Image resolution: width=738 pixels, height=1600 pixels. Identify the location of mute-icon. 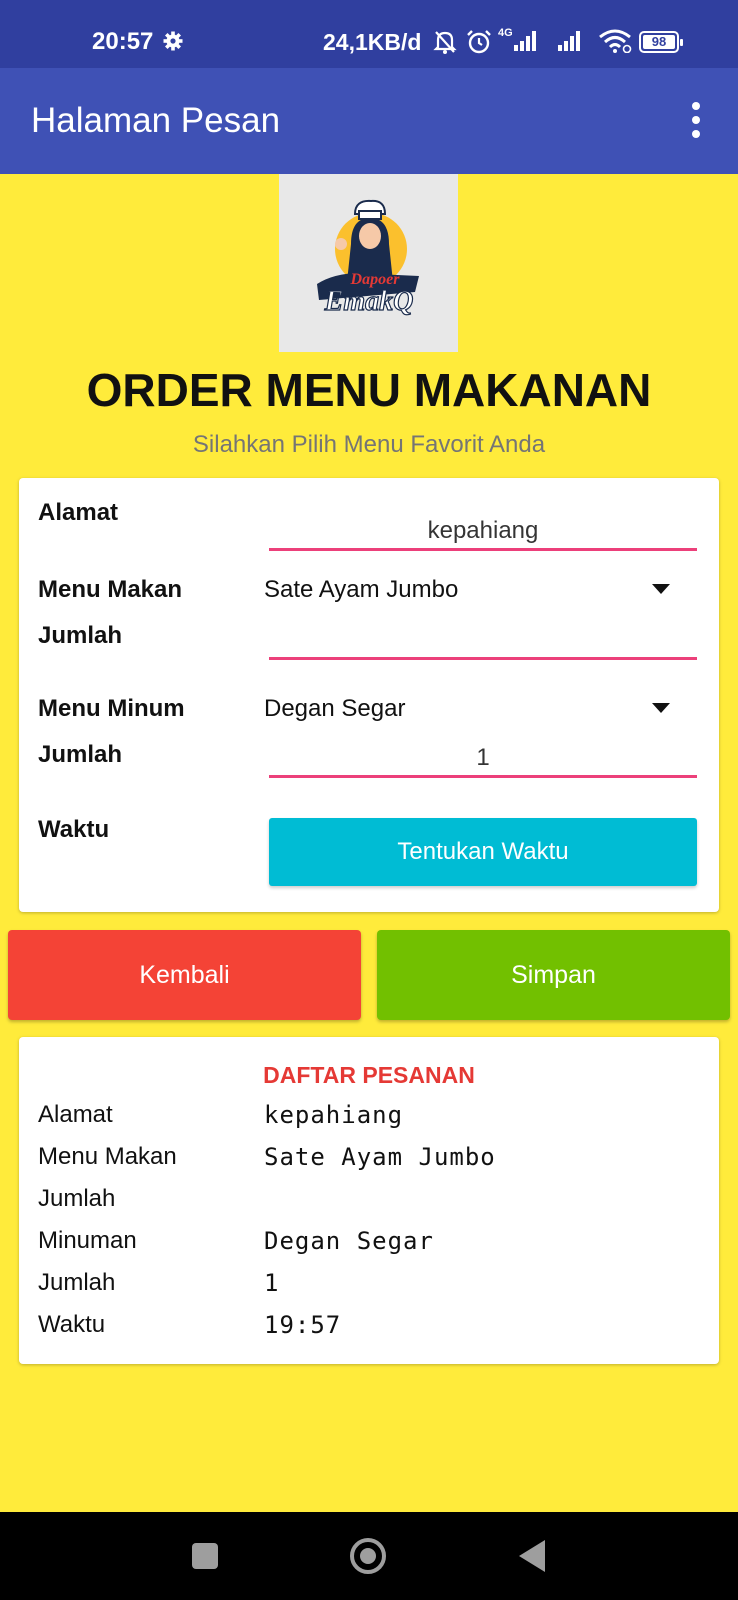
(445, 42).